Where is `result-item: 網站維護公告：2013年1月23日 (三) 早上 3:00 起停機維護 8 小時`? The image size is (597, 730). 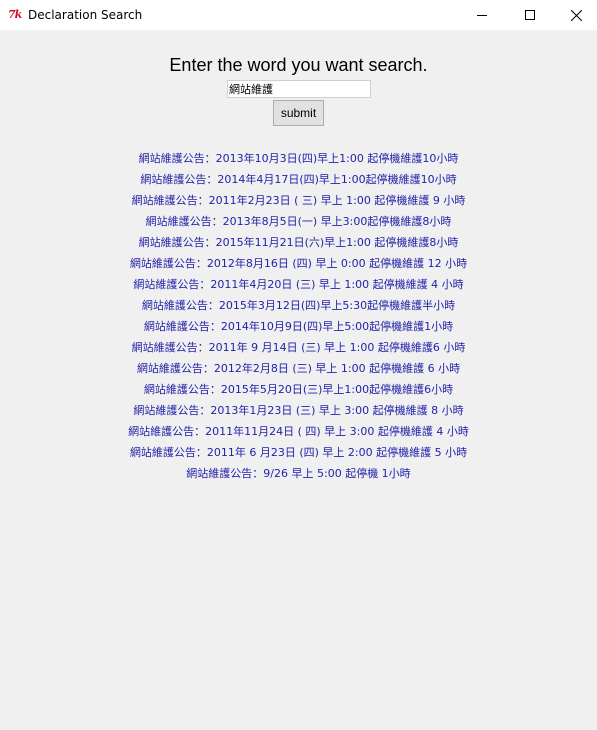
result-item: 網站維護公告：2013年1月23日 (三) 早上 3:00 起停機維護 8 小時 is located at coordinates (298, 410).